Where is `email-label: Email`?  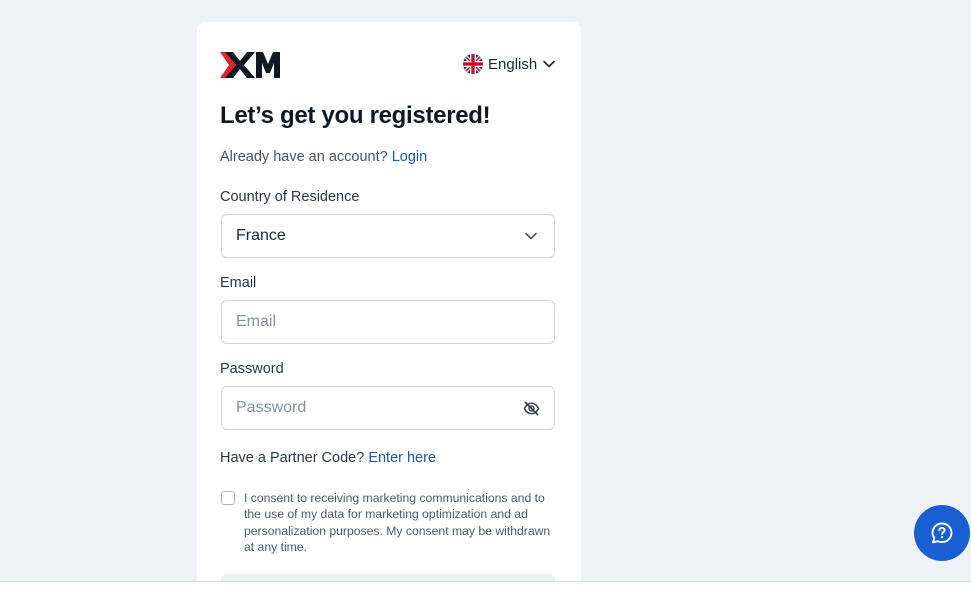
email-label: Email is located at coordinates (238, 283).